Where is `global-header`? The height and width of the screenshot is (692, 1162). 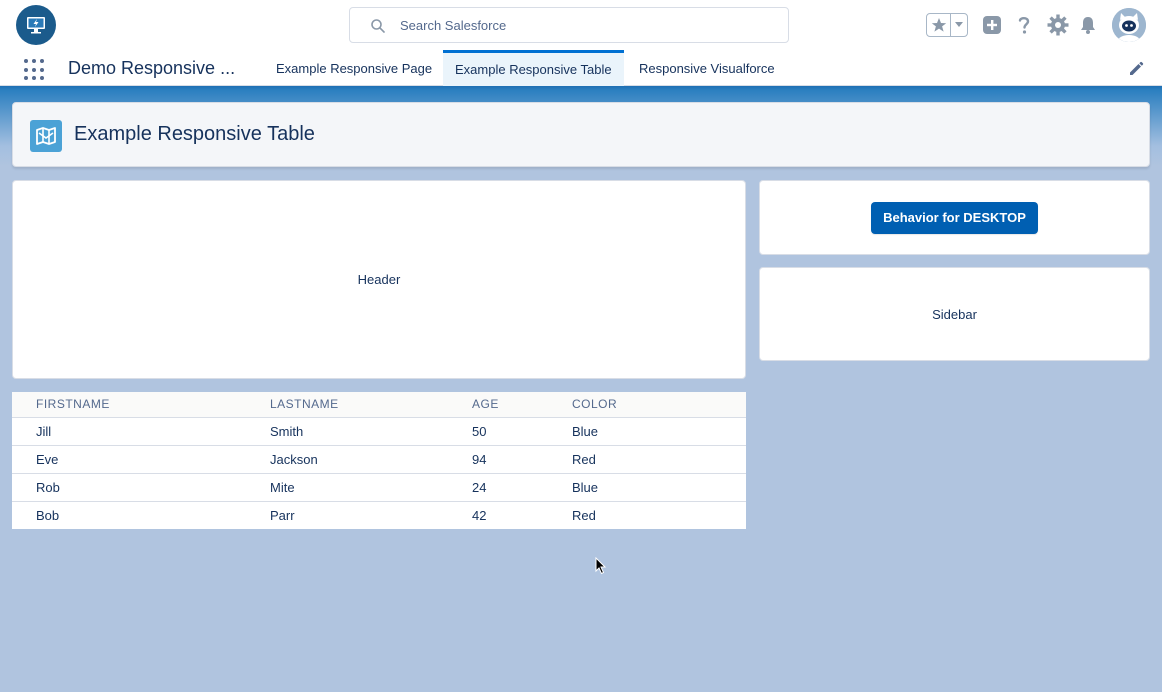
global-header is located at coordinates (581, 25).